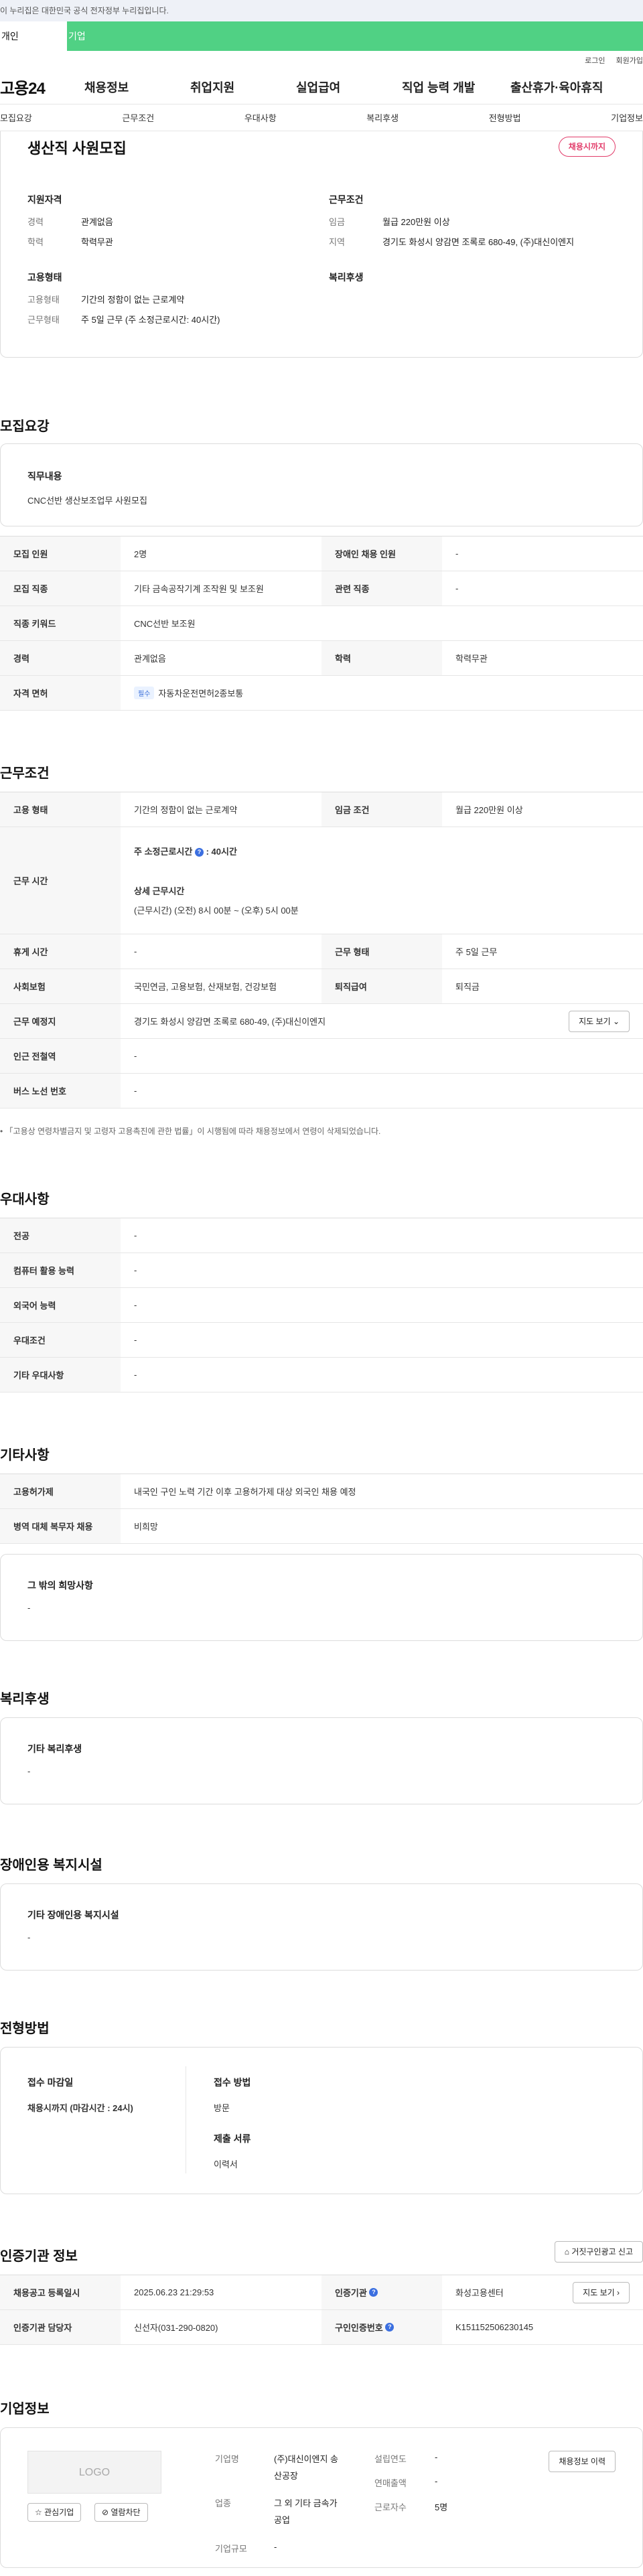 This screenshot has height=2576, width=643. I want to click on utility-bar: 로그인 회원가입, so click(321, 60).